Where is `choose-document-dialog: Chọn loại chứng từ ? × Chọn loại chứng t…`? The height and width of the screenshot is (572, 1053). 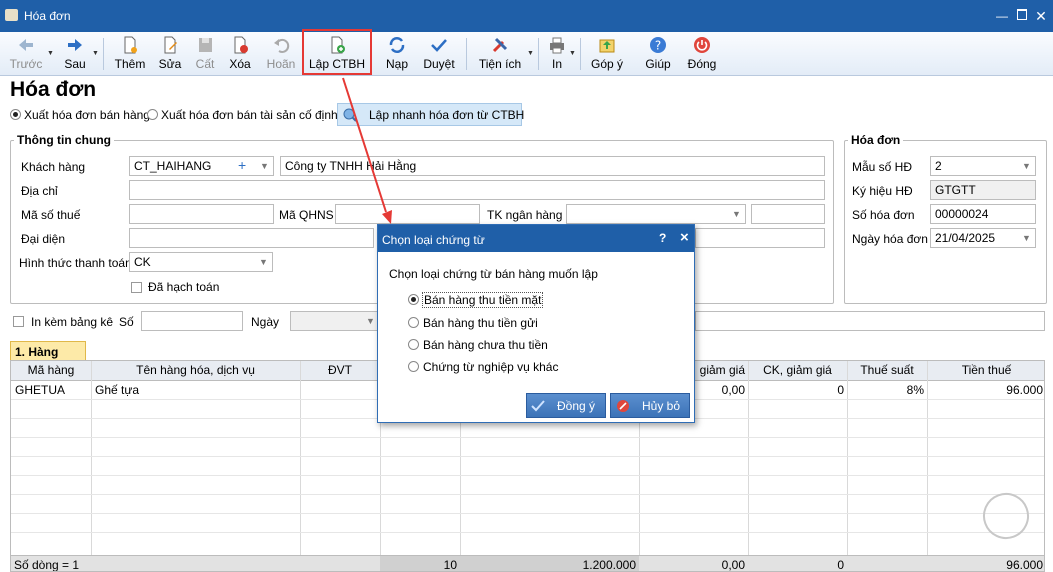 choose-document-dialog: Chọn loại chứng từ ? × Chọn loại chứng t… is located at coordinates (536, 323).